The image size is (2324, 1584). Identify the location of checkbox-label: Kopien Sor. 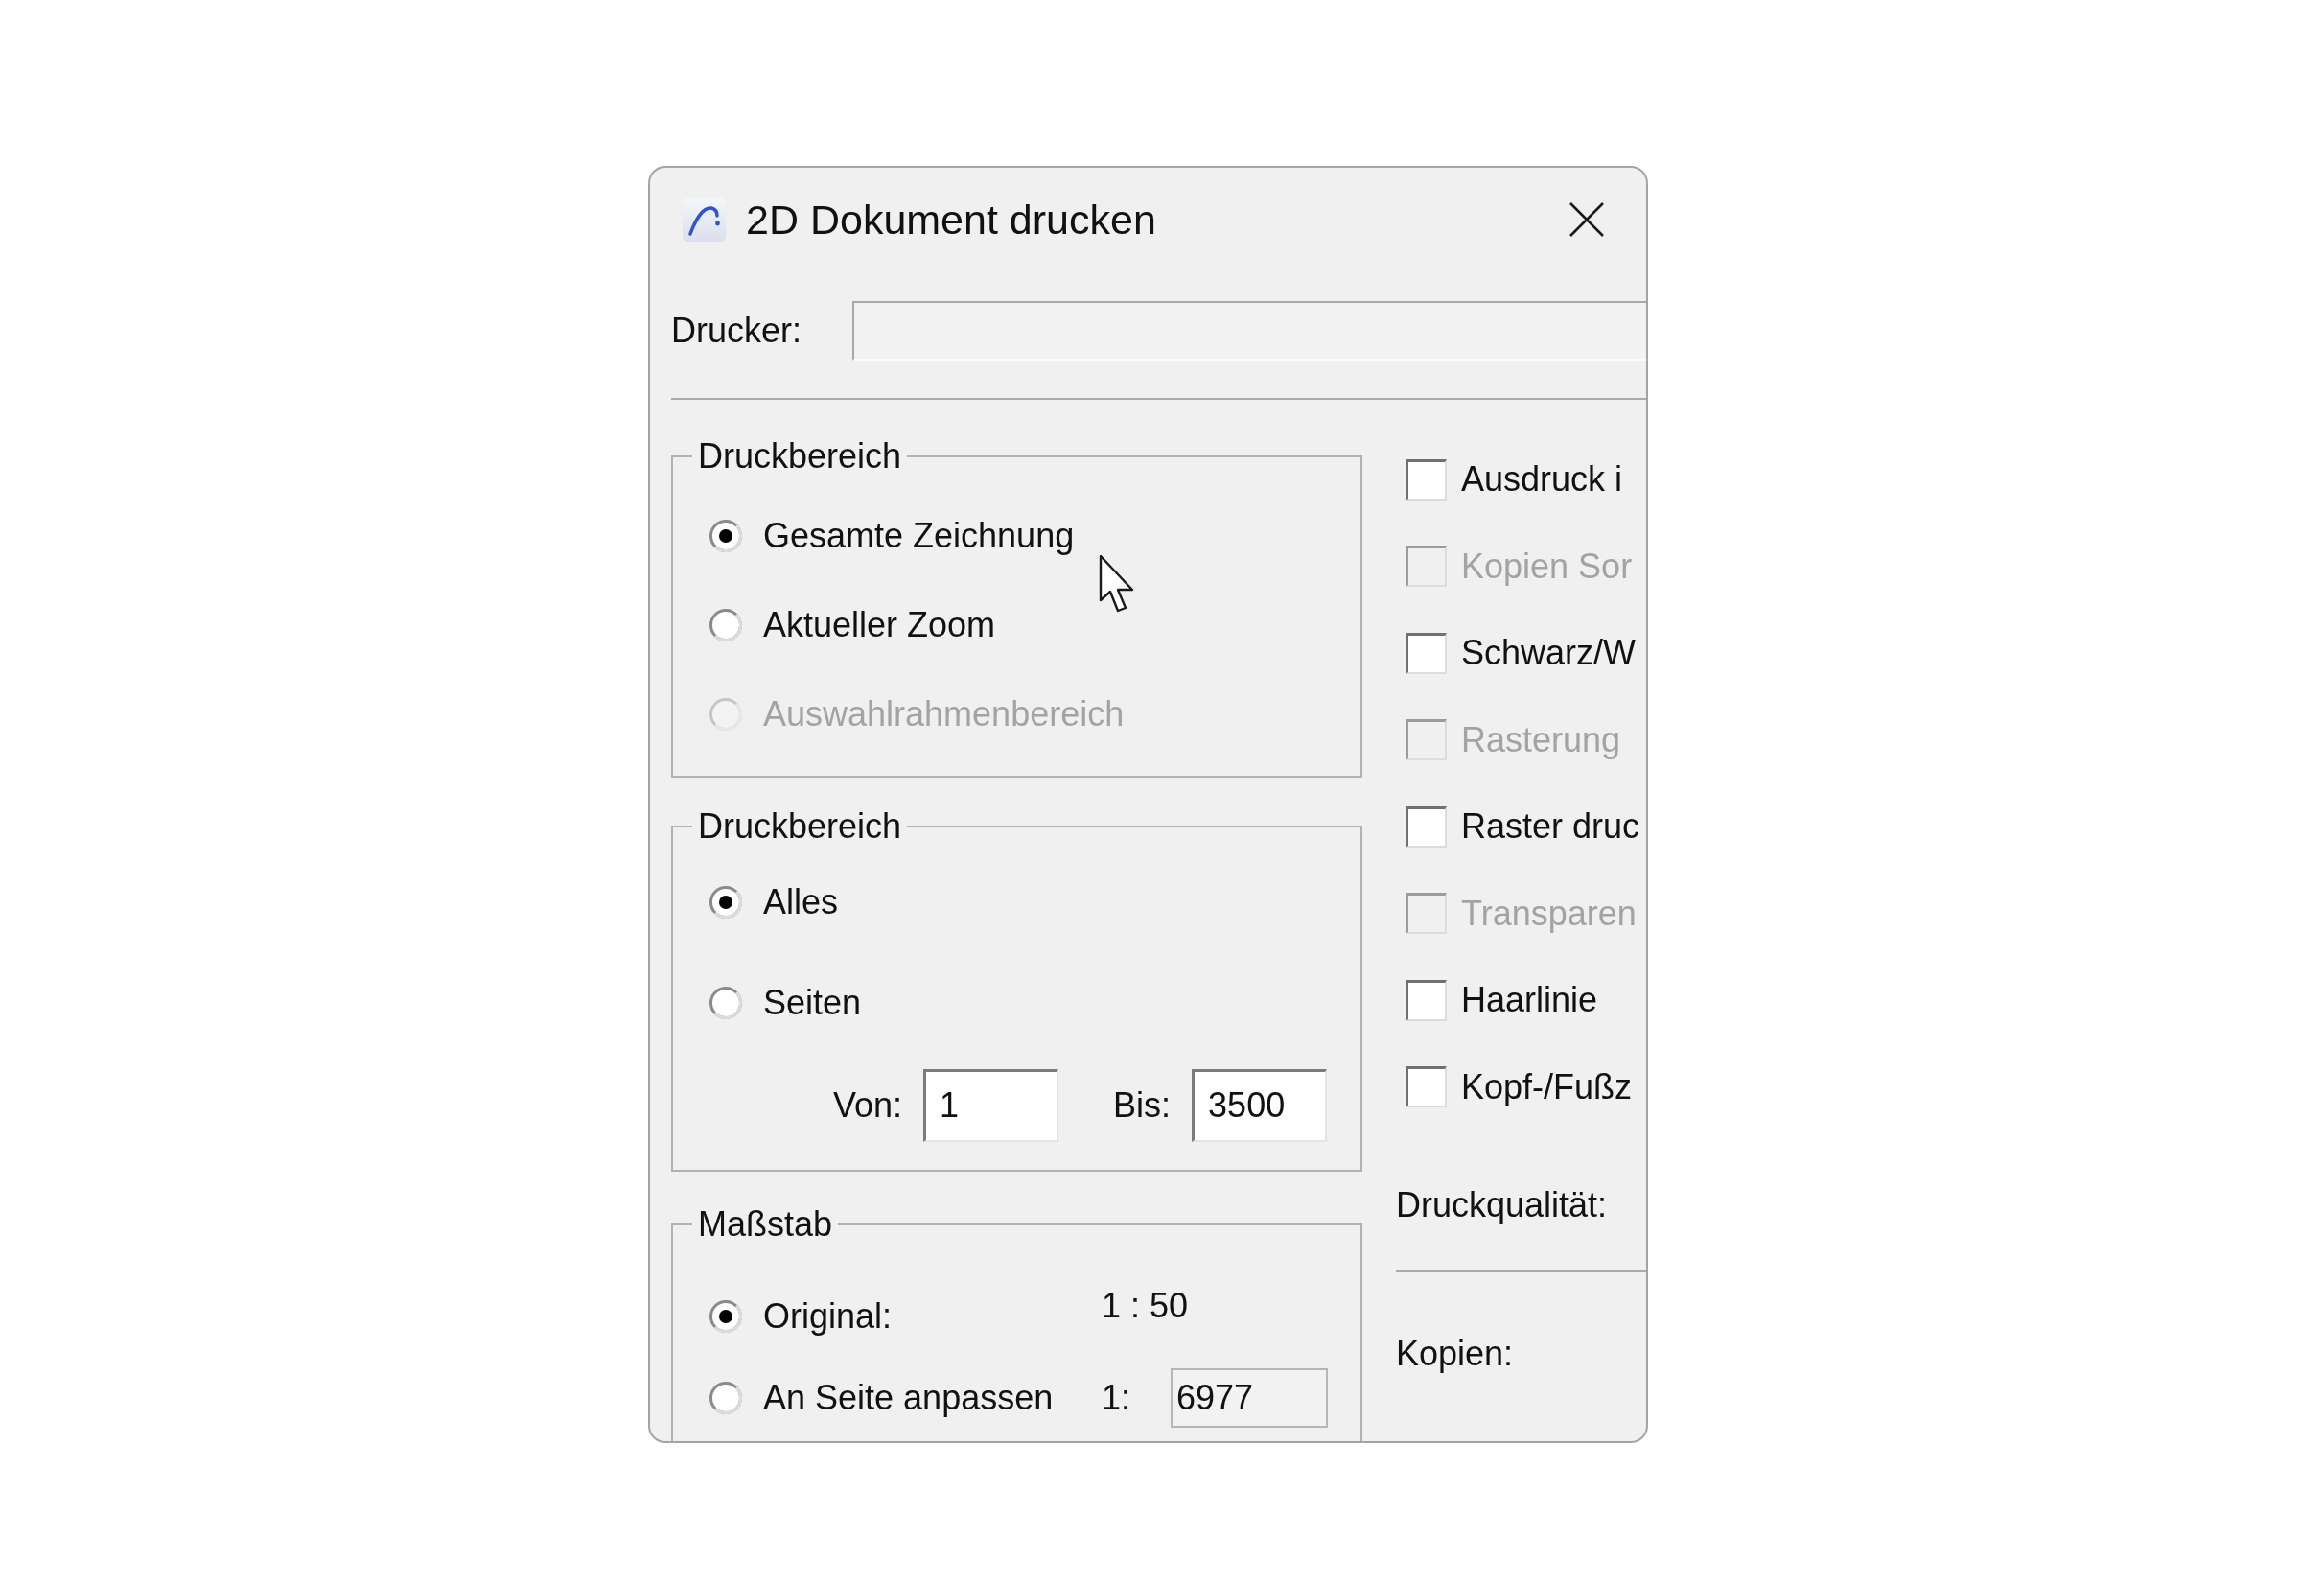
(1547, 566).